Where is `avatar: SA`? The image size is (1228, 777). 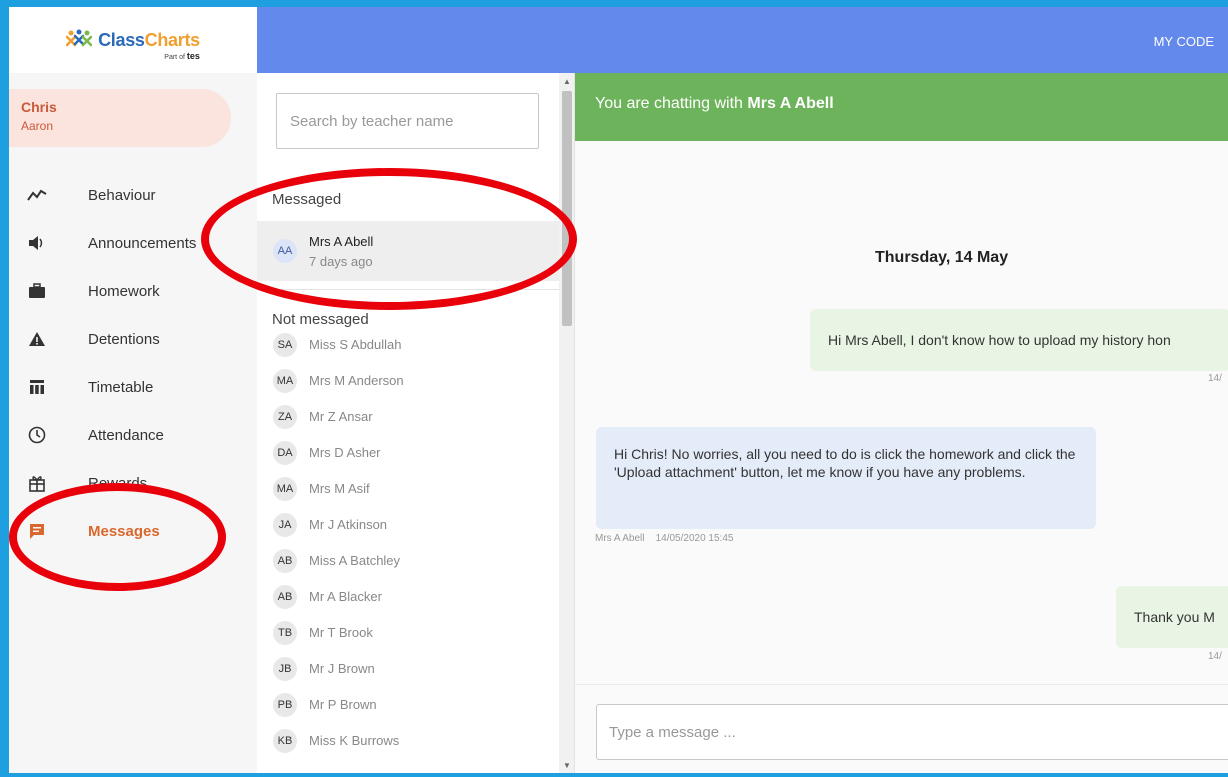 avatar: SA is located at coordinates (285, 345).